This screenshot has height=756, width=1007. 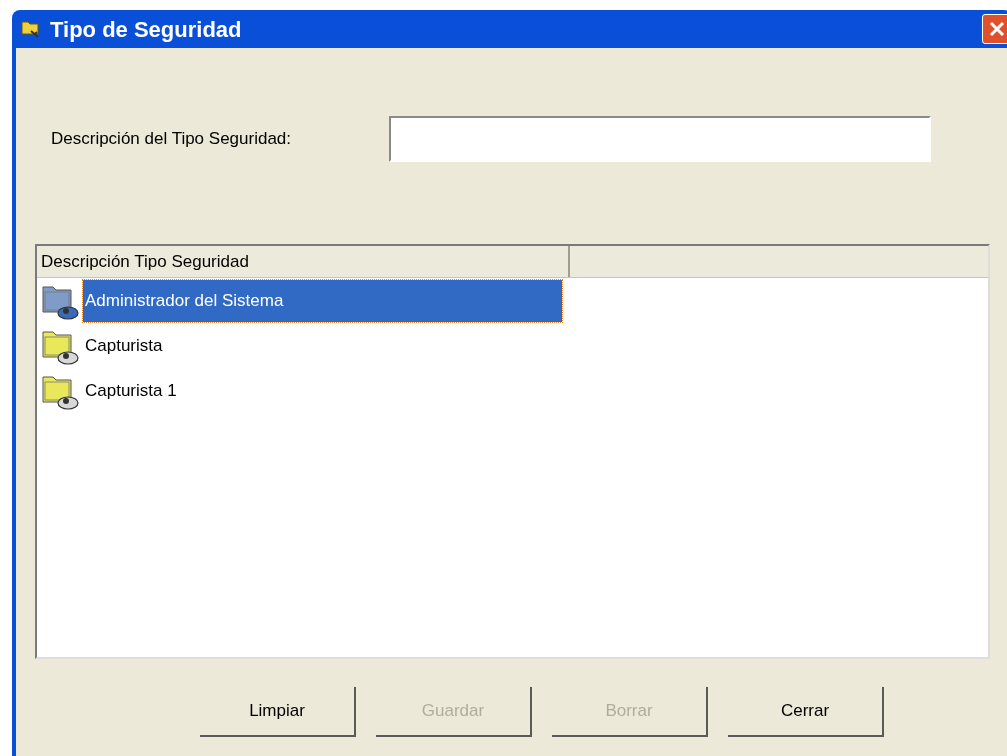 I want to click on list-item: Capturista, so click(x=124, y=345).